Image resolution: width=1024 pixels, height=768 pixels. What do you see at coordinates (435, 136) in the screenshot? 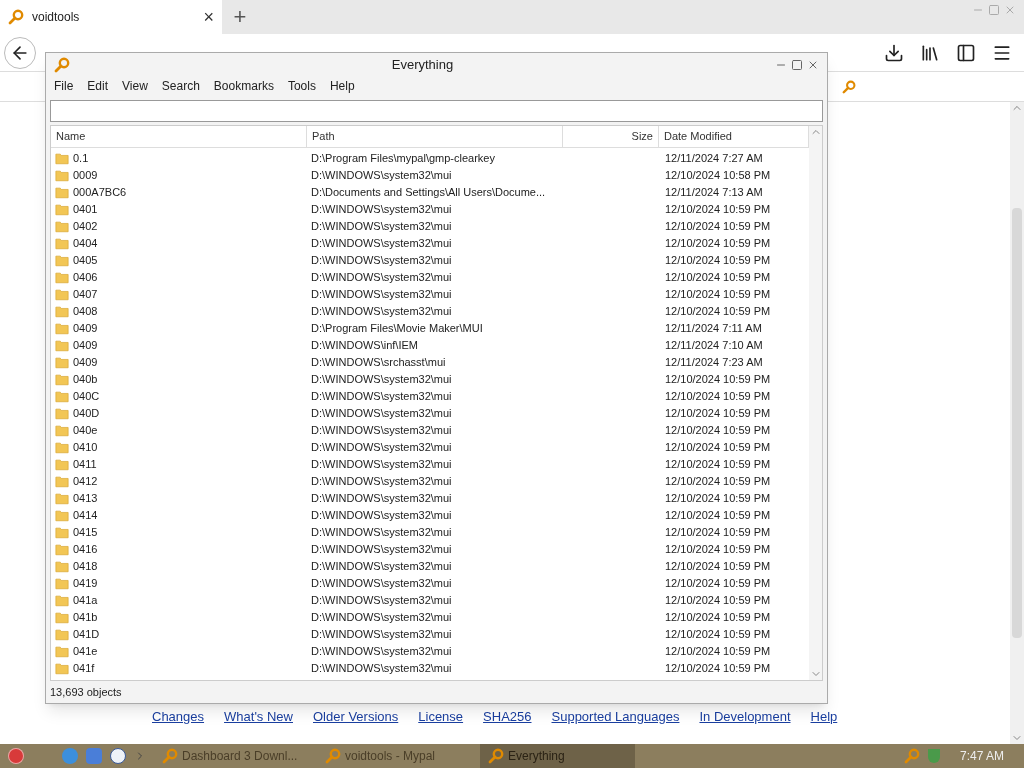
I see `column-header: Path` at bounding box center [435, 136].